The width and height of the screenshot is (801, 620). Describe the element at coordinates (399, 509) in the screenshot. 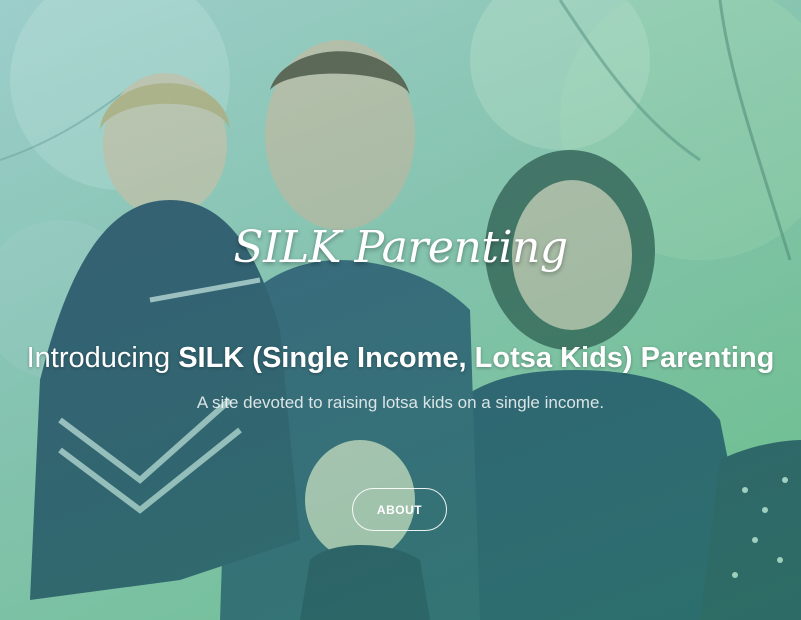

I see `about-button: ABOUT` at that location.